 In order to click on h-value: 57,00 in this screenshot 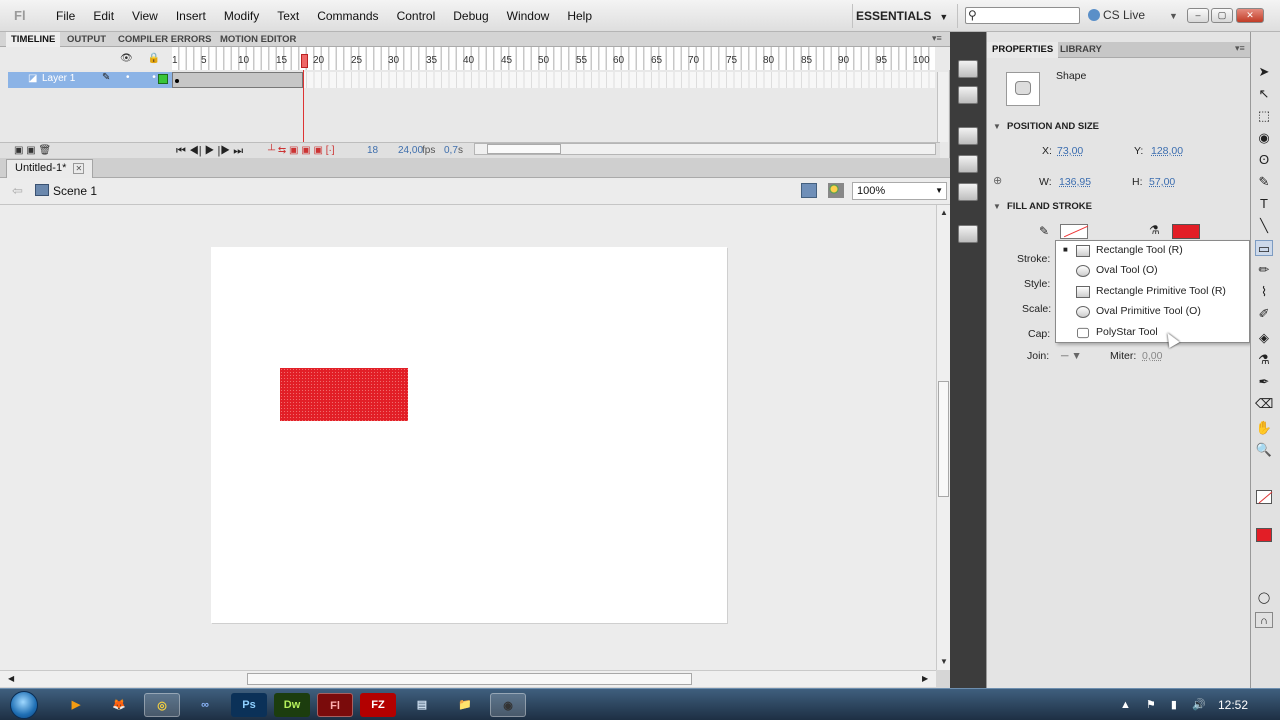, I will do `click(1162, 182)`.